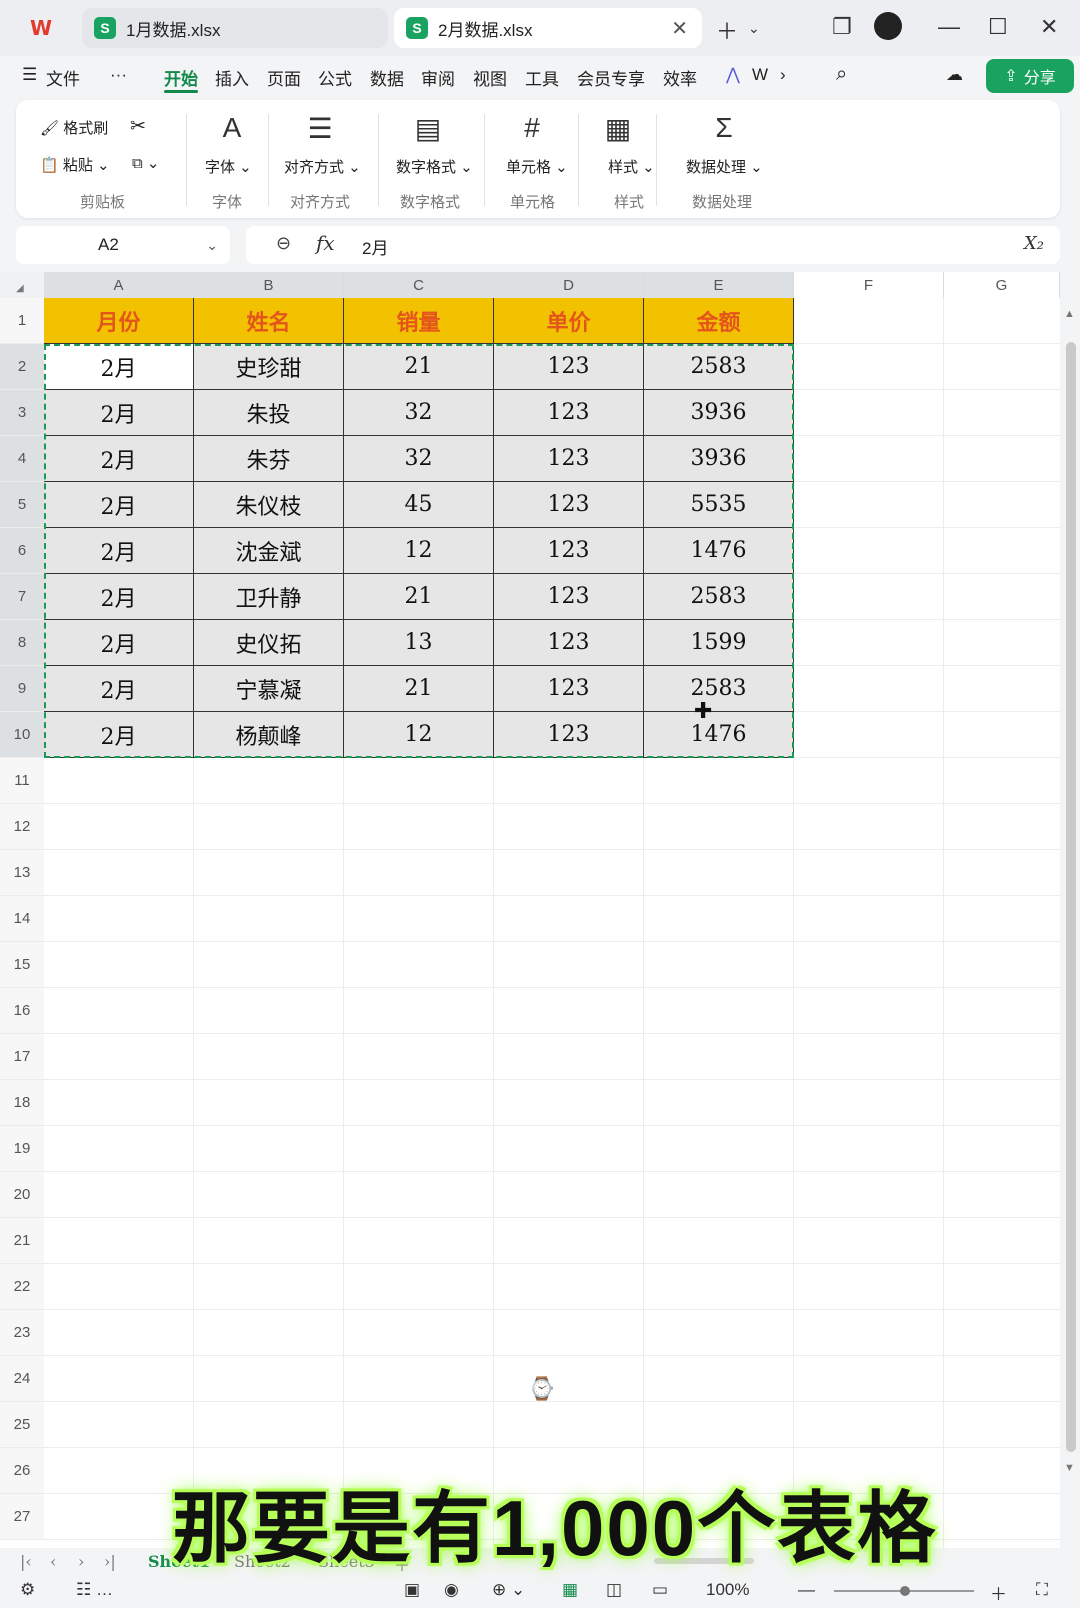 The height and width of the screenshot is (1608, 1080). What do you see at coordinates (428, 128) in the screenshot?
I see `number-format-icon: ▤` at bounding box center [428, 128].